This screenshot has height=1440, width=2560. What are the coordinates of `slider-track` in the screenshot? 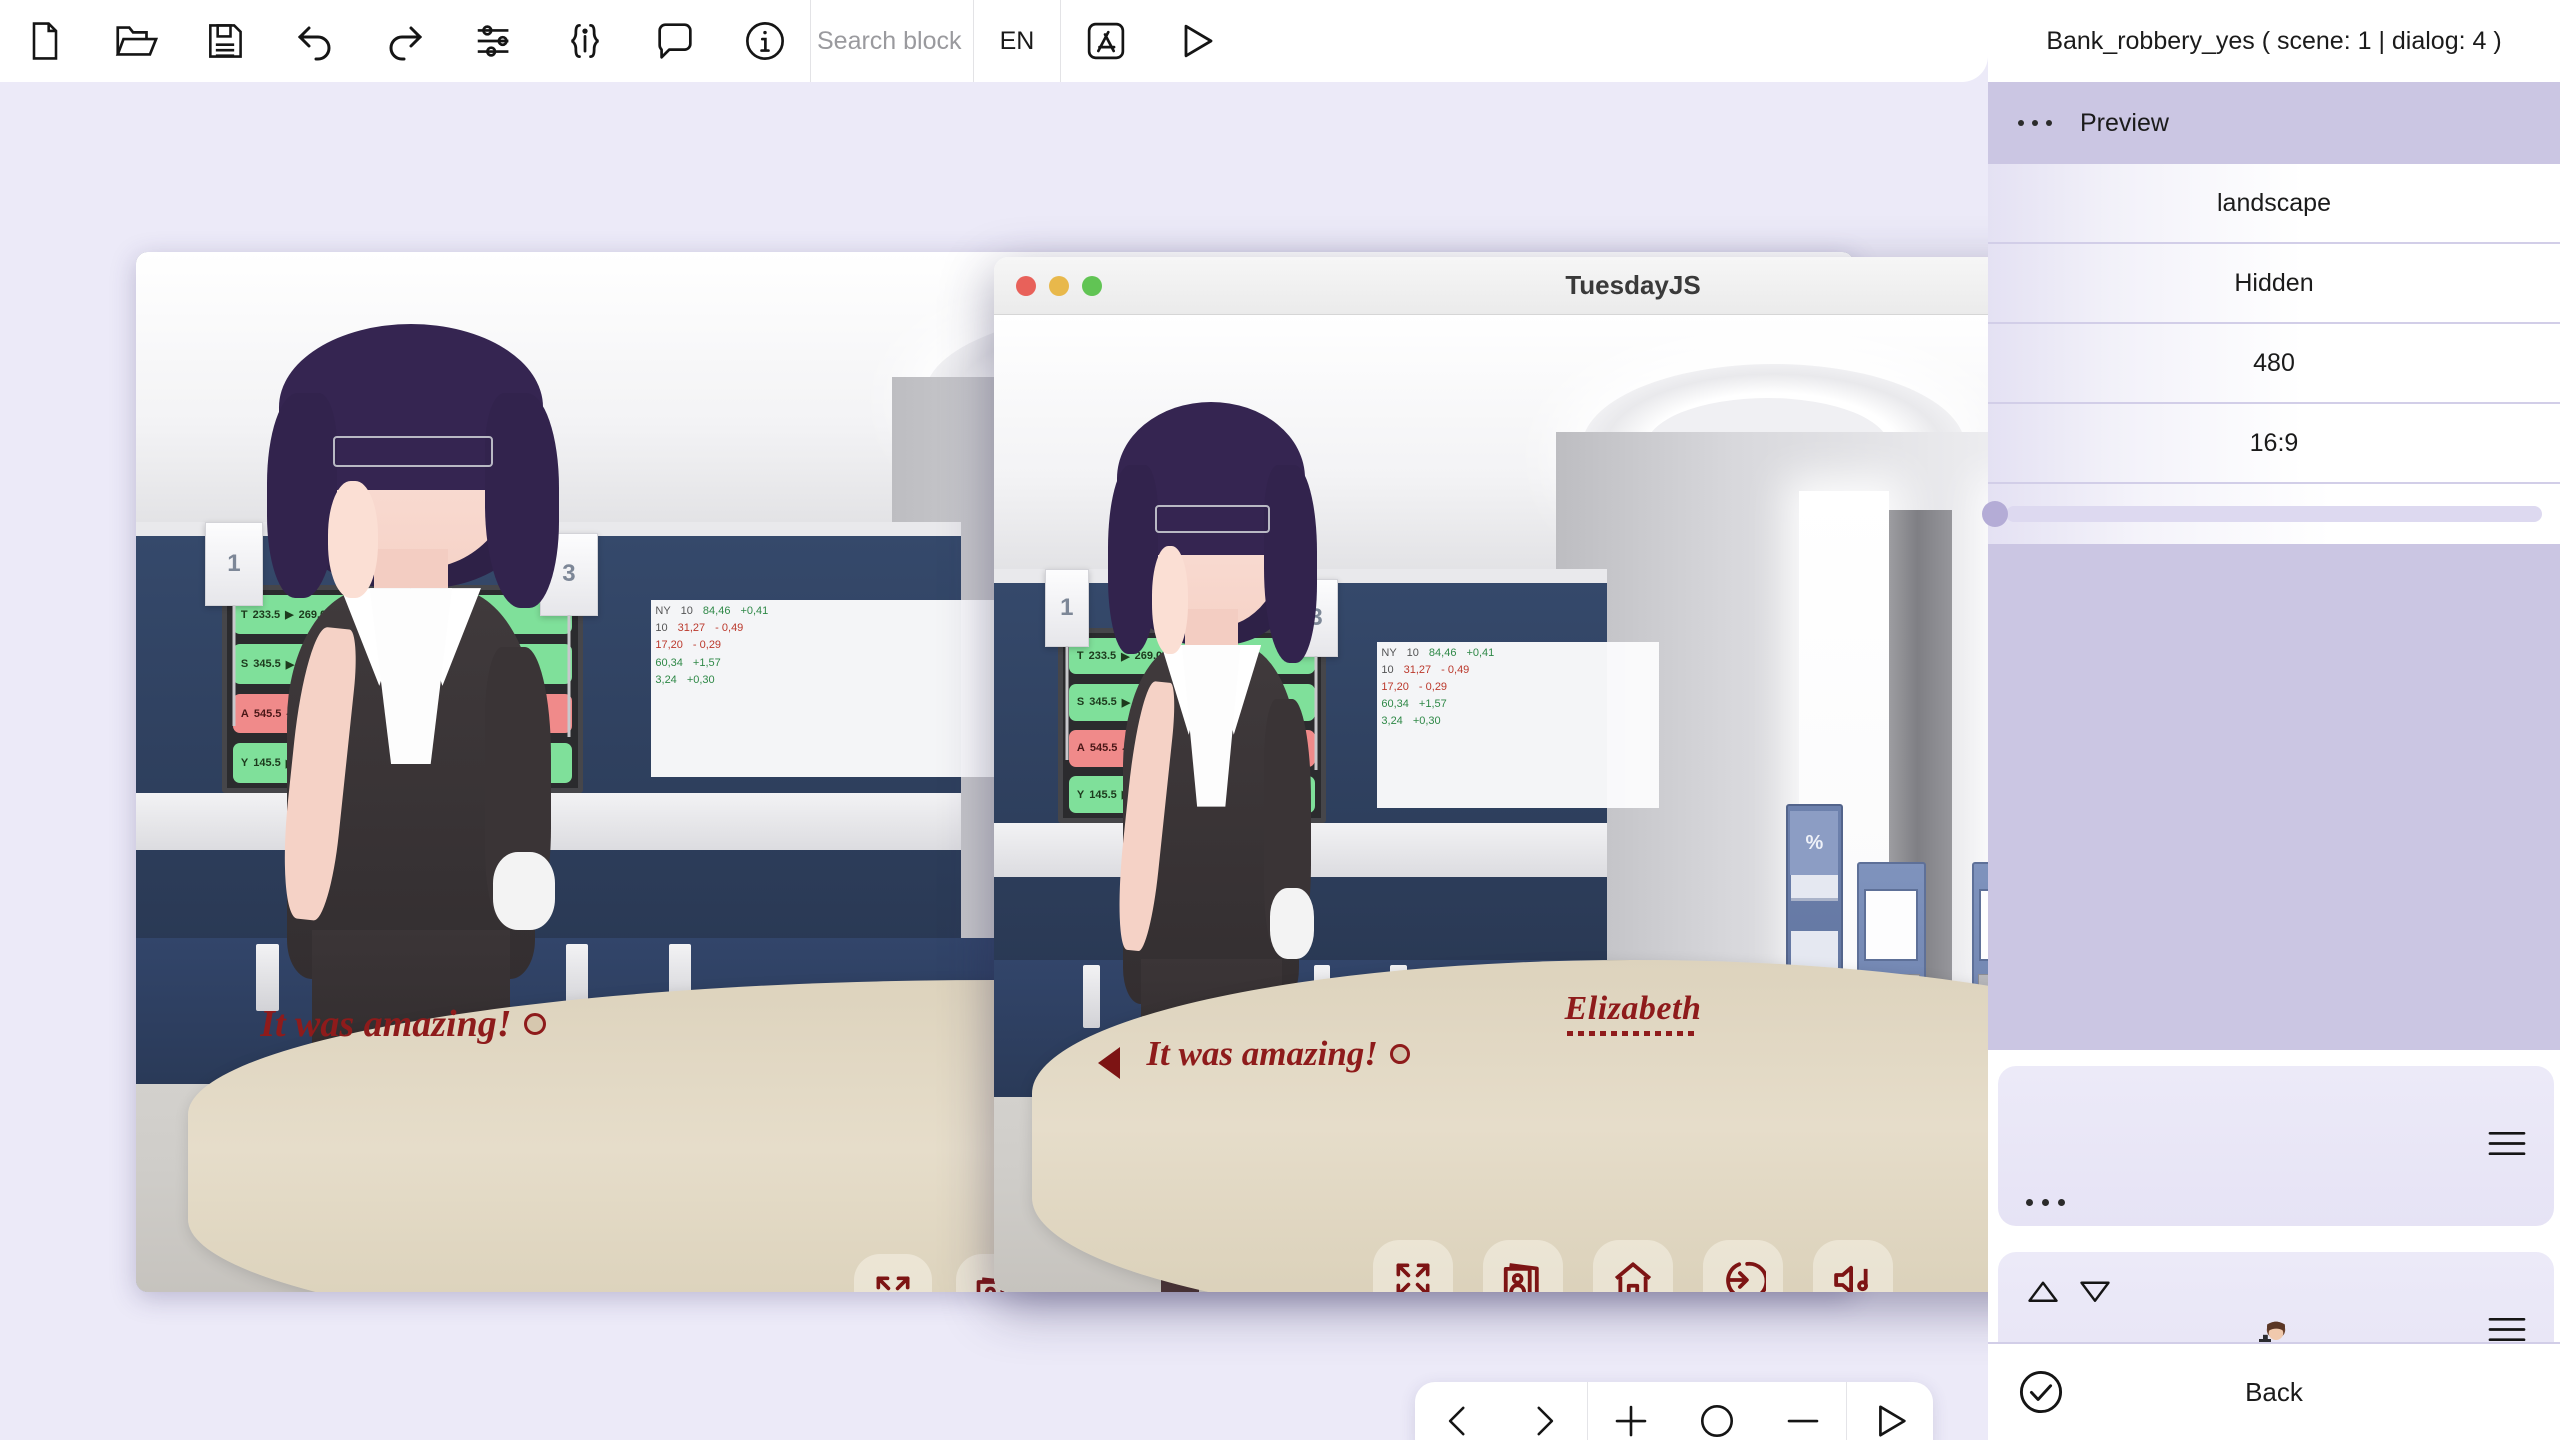 It's located at (2274, 514).